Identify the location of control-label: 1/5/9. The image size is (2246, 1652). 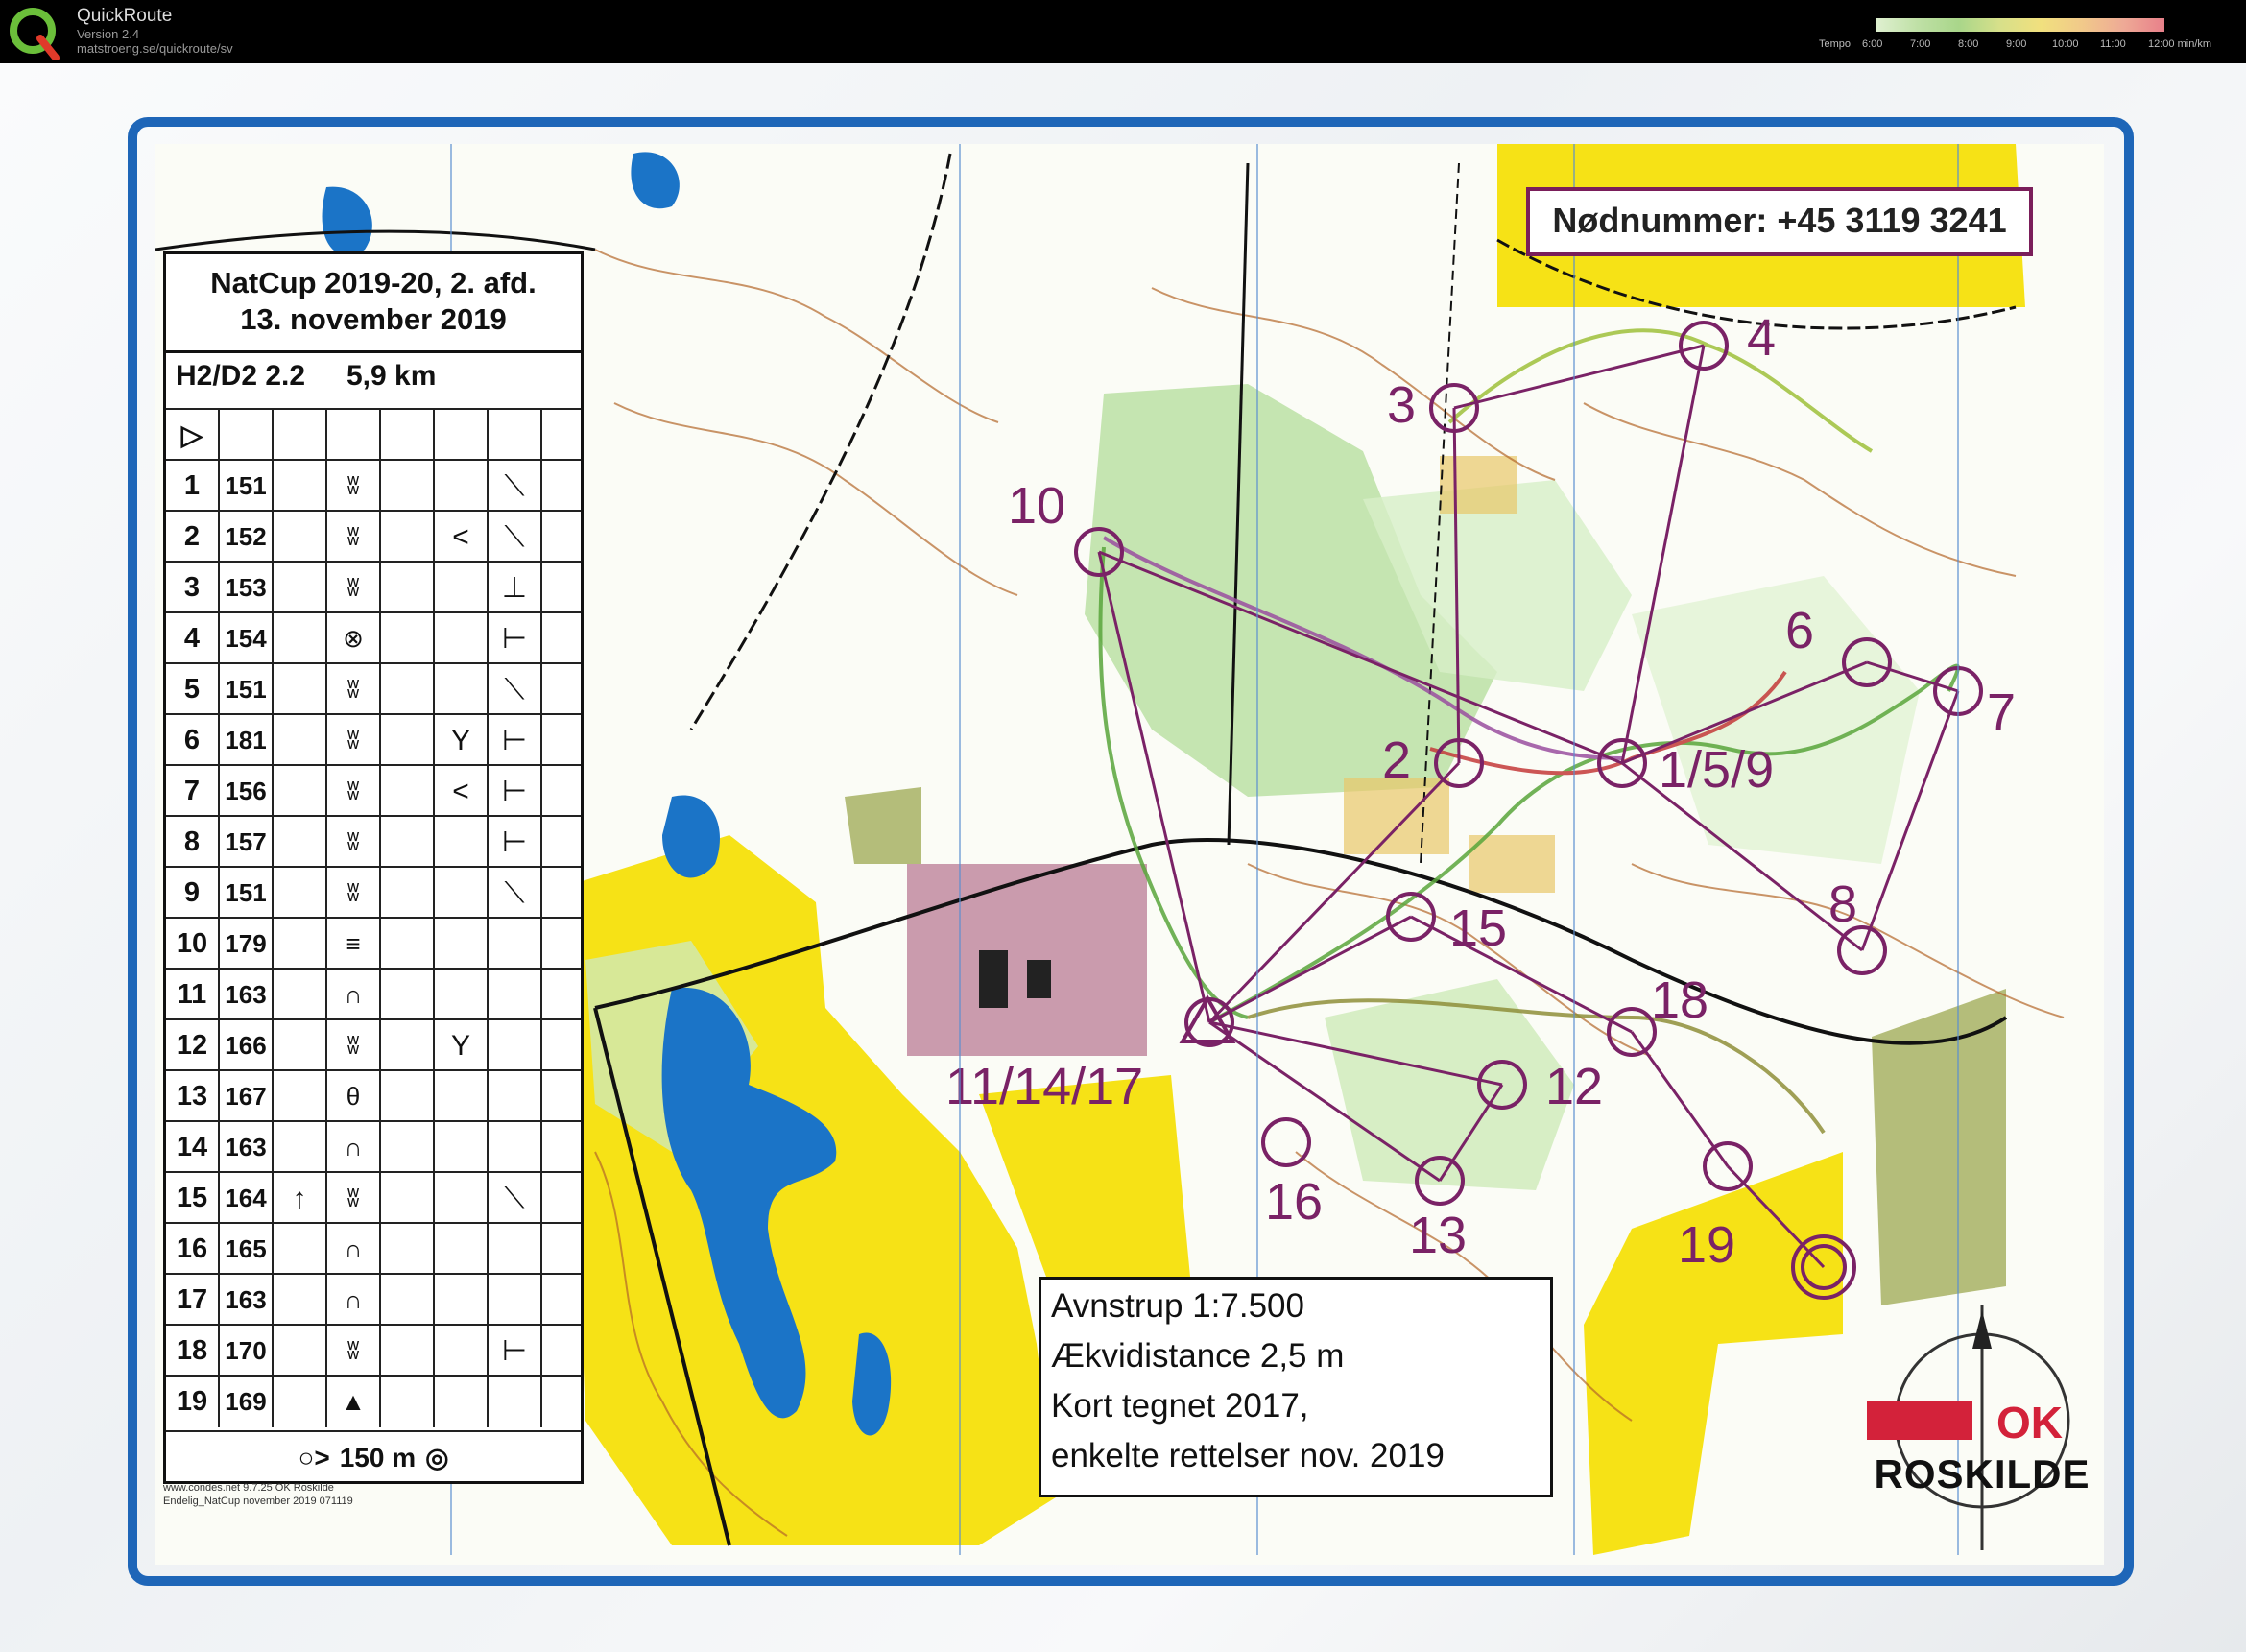
(1716, 770).